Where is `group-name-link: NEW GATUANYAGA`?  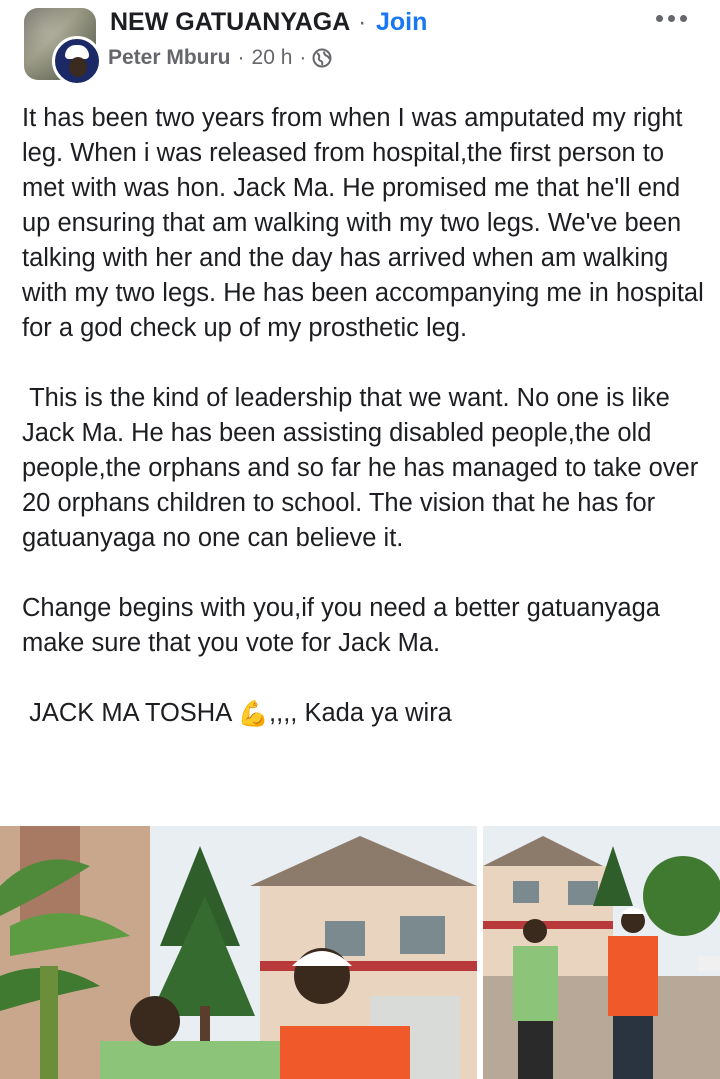 group-name-link: NEW GATUANYAGA is located at coordinates (230, 22).